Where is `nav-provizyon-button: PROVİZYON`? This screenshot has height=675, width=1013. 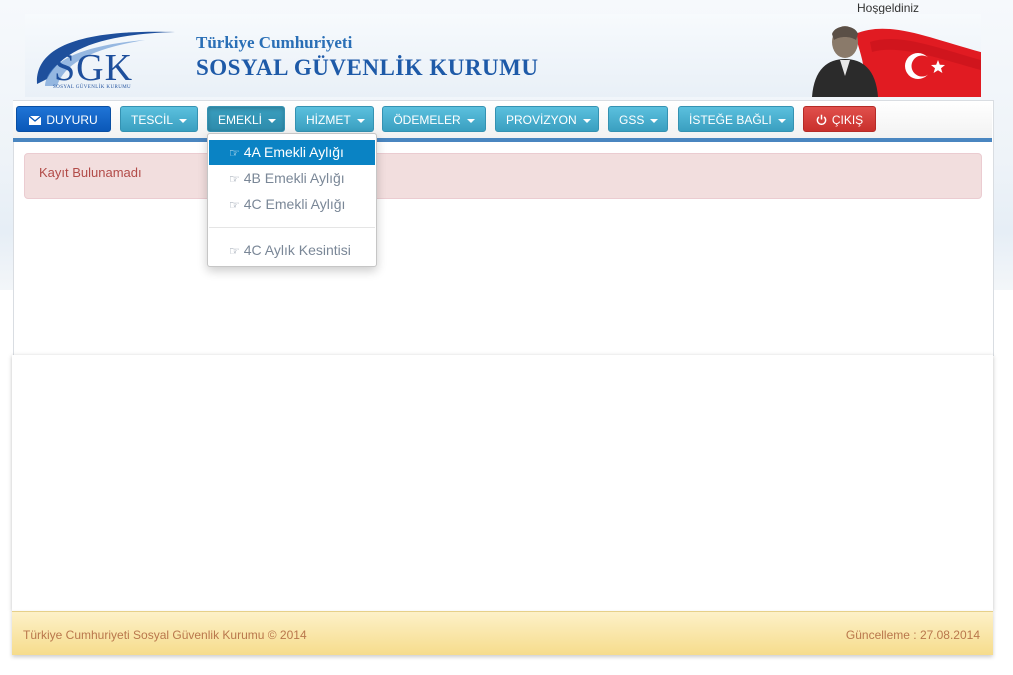 nav-provizyon-button: PROVİZYON is located at coordinates (547, 119).